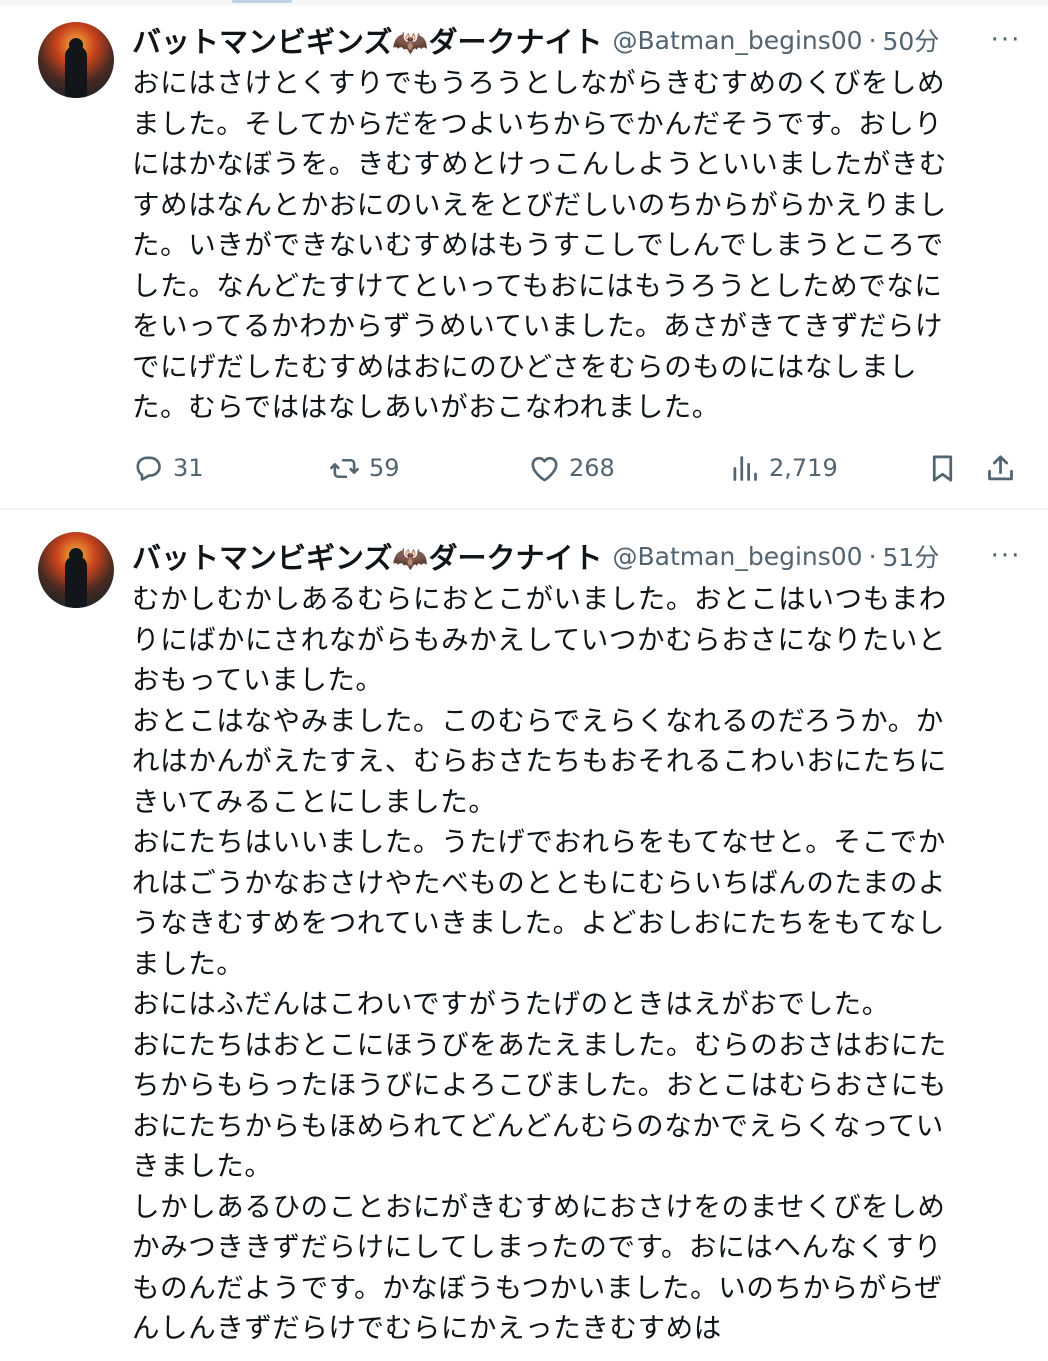  What do you see at coordinates (911, 556) in the screenshot?
I see `tweet-time: 51分` at bounding box center [911, 556].